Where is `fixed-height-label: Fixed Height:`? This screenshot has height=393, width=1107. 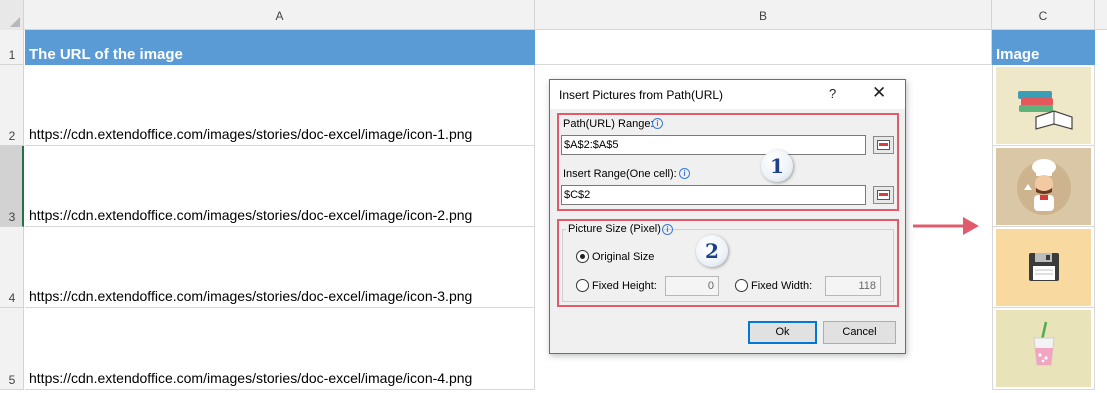 fixed-height-label: Fixed Height: is located at coordinates (624, 286).